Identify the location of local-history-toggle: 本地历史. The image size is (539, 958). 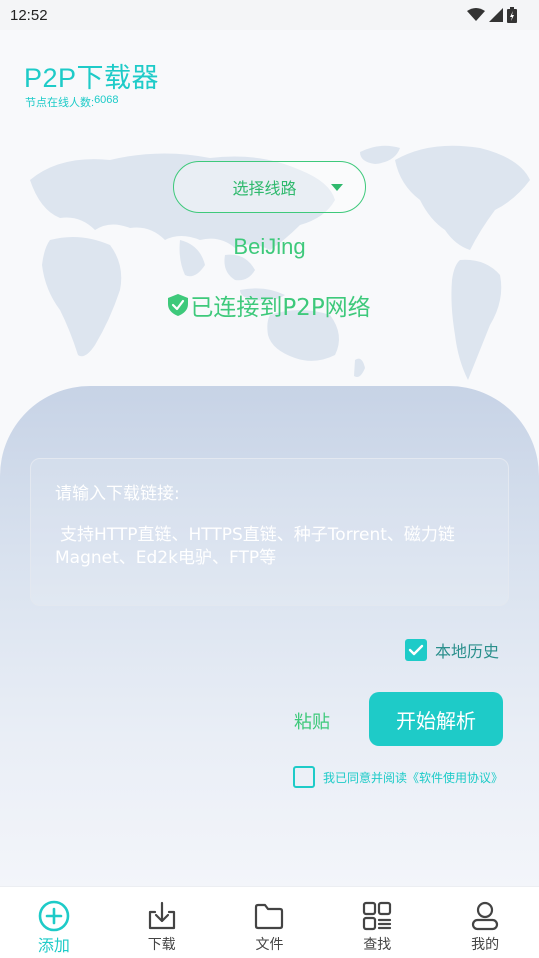
(452, 650).